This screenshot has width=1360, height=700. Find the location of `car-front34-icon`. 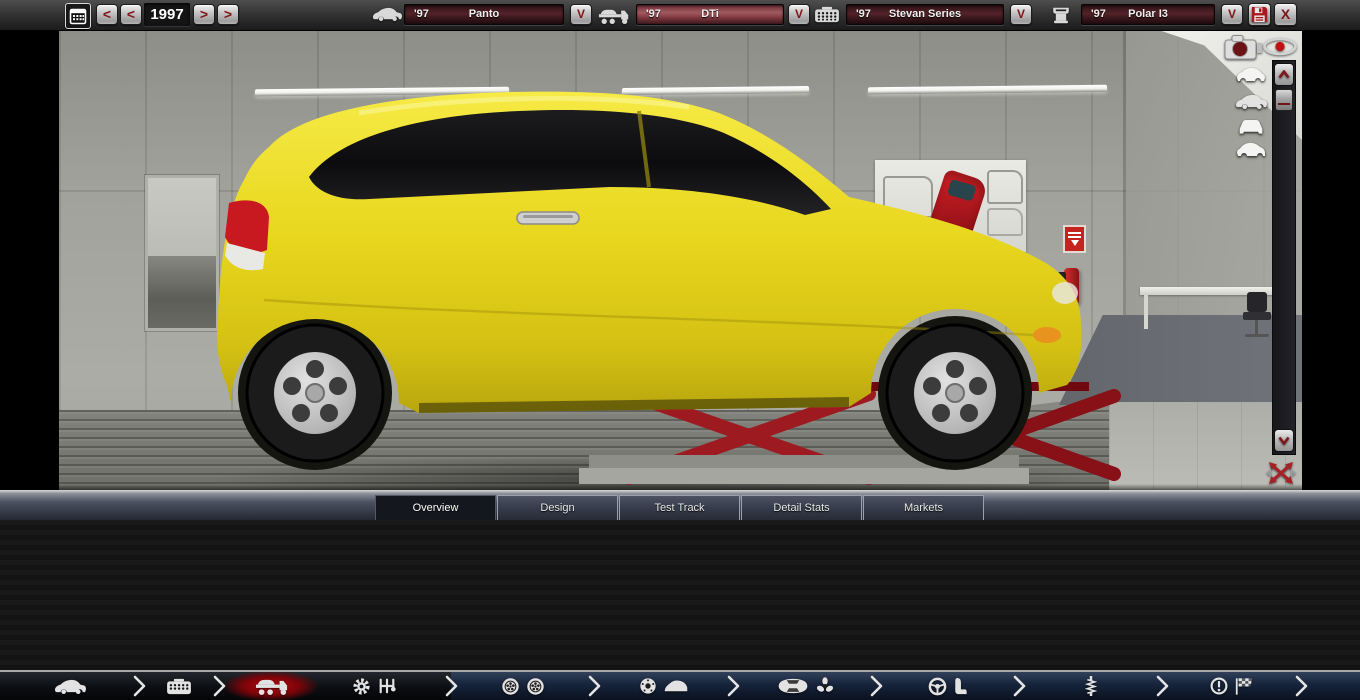

car-front34-icon is located at coordinates (1251, 75).